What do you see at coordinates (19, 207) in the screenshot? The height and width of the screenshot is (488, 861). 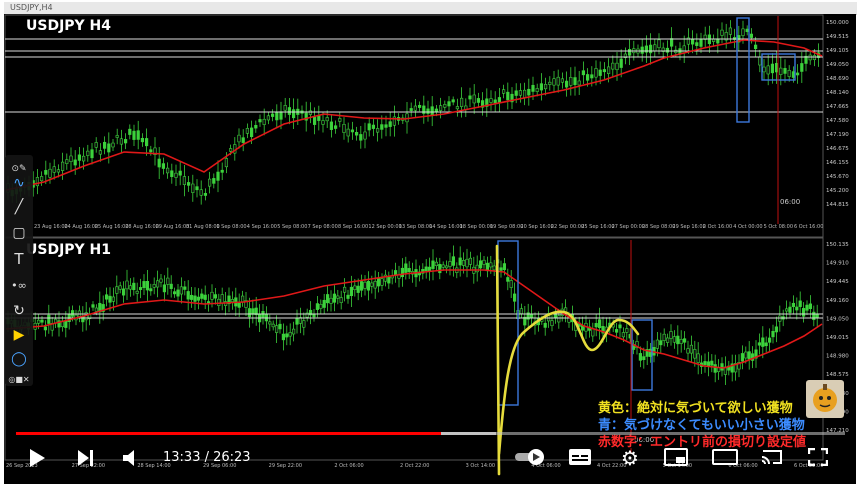 I see `line-tool-icon: ╱` at bounding box center [19, 207].